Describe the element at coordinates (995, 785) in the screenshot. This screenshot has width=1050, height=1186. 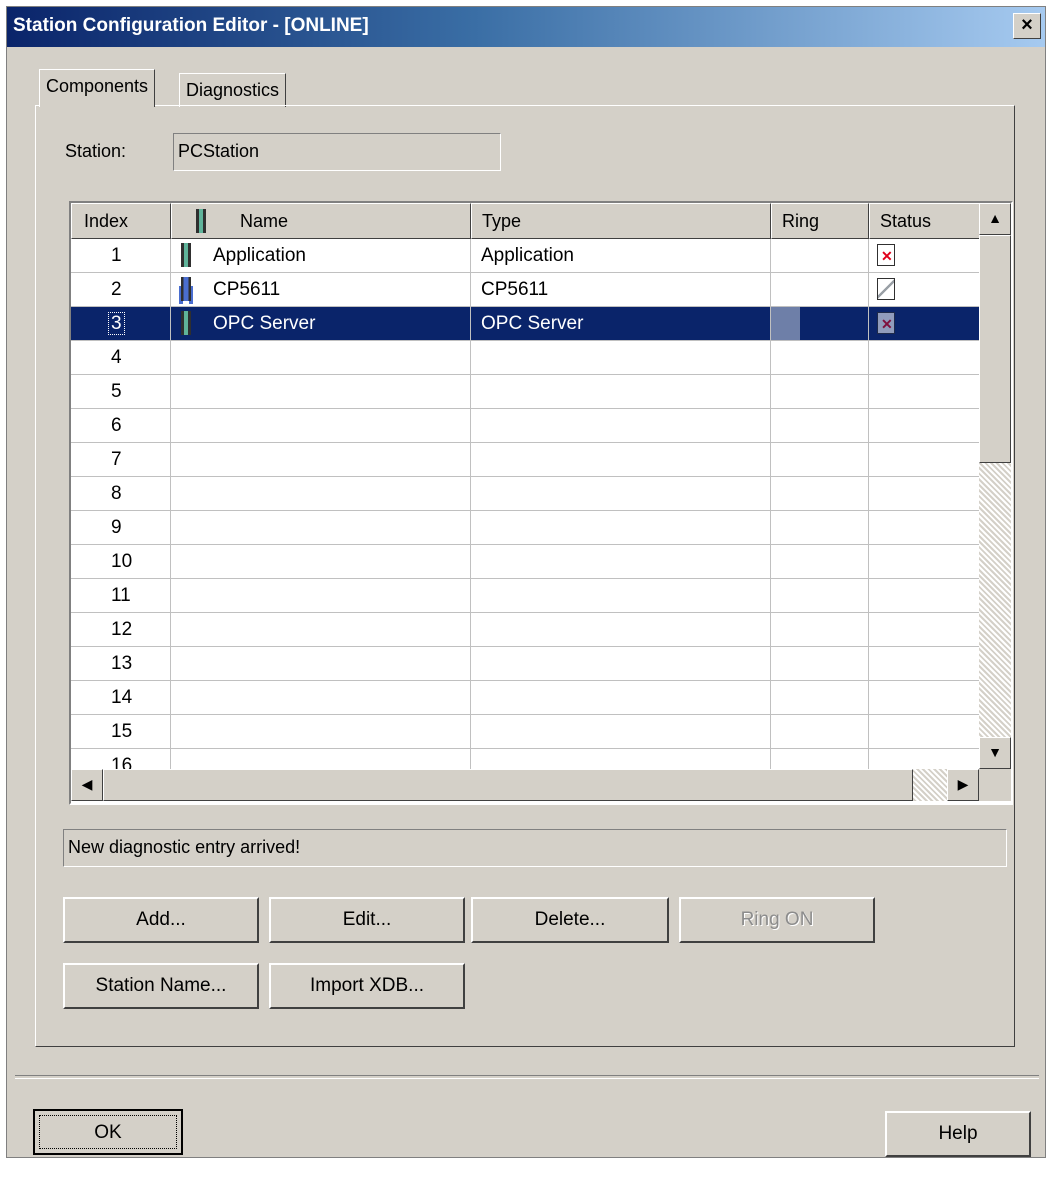
I see `scrollbar-corner` at that location.